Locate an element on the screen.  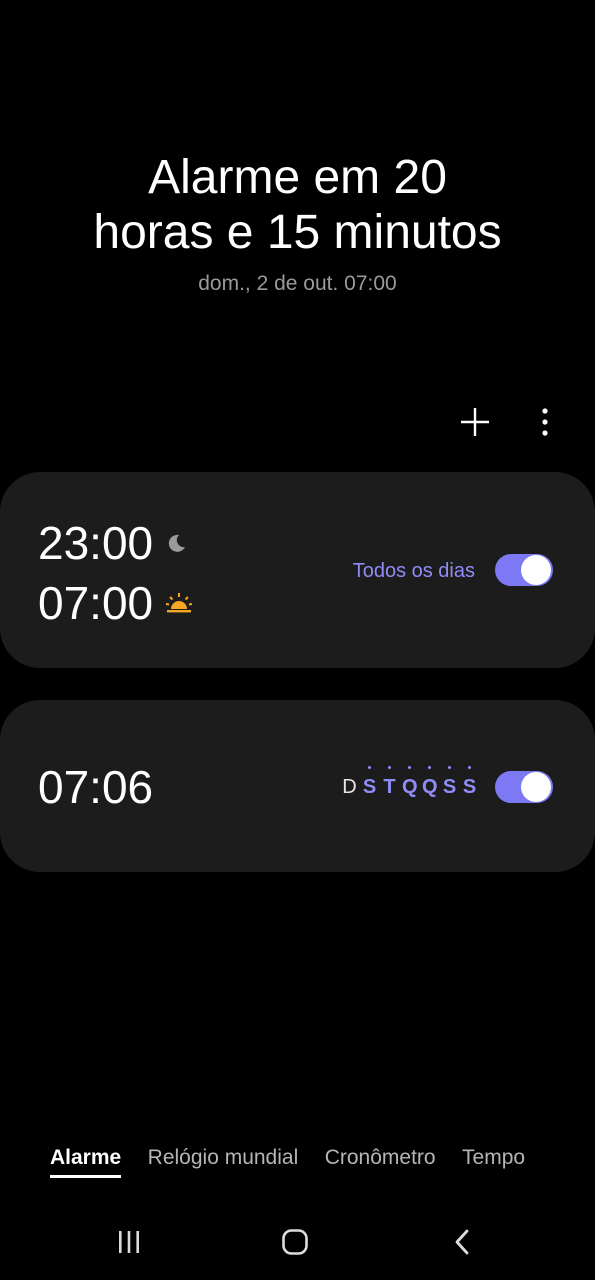
bottom-tabs: Alarme Relógio mundial Cronômetro Tempo is located at coordinates (304, 1166).